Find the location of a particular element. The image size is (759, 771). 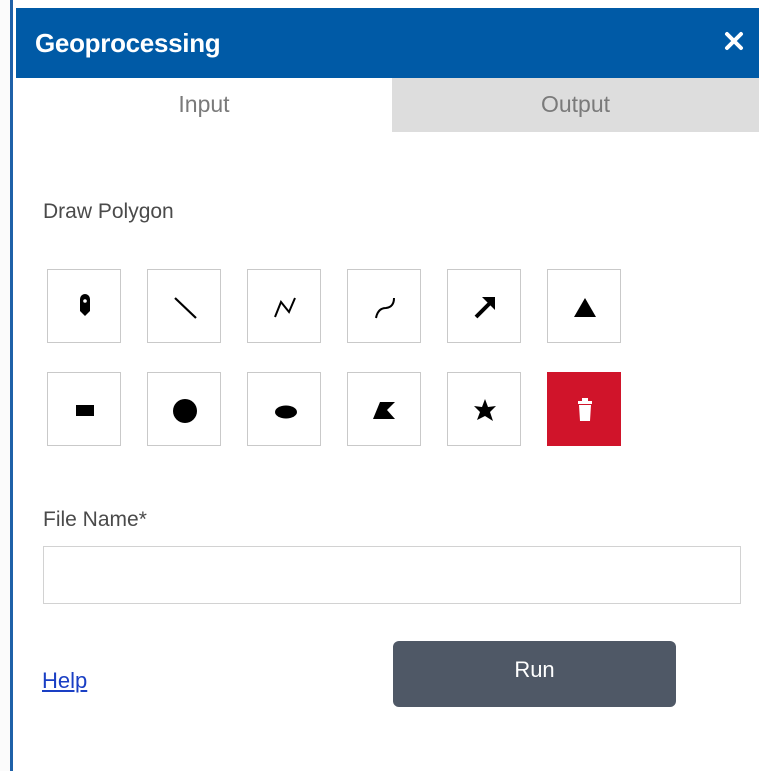

draw-line-button is located at coordinates (184, 306).